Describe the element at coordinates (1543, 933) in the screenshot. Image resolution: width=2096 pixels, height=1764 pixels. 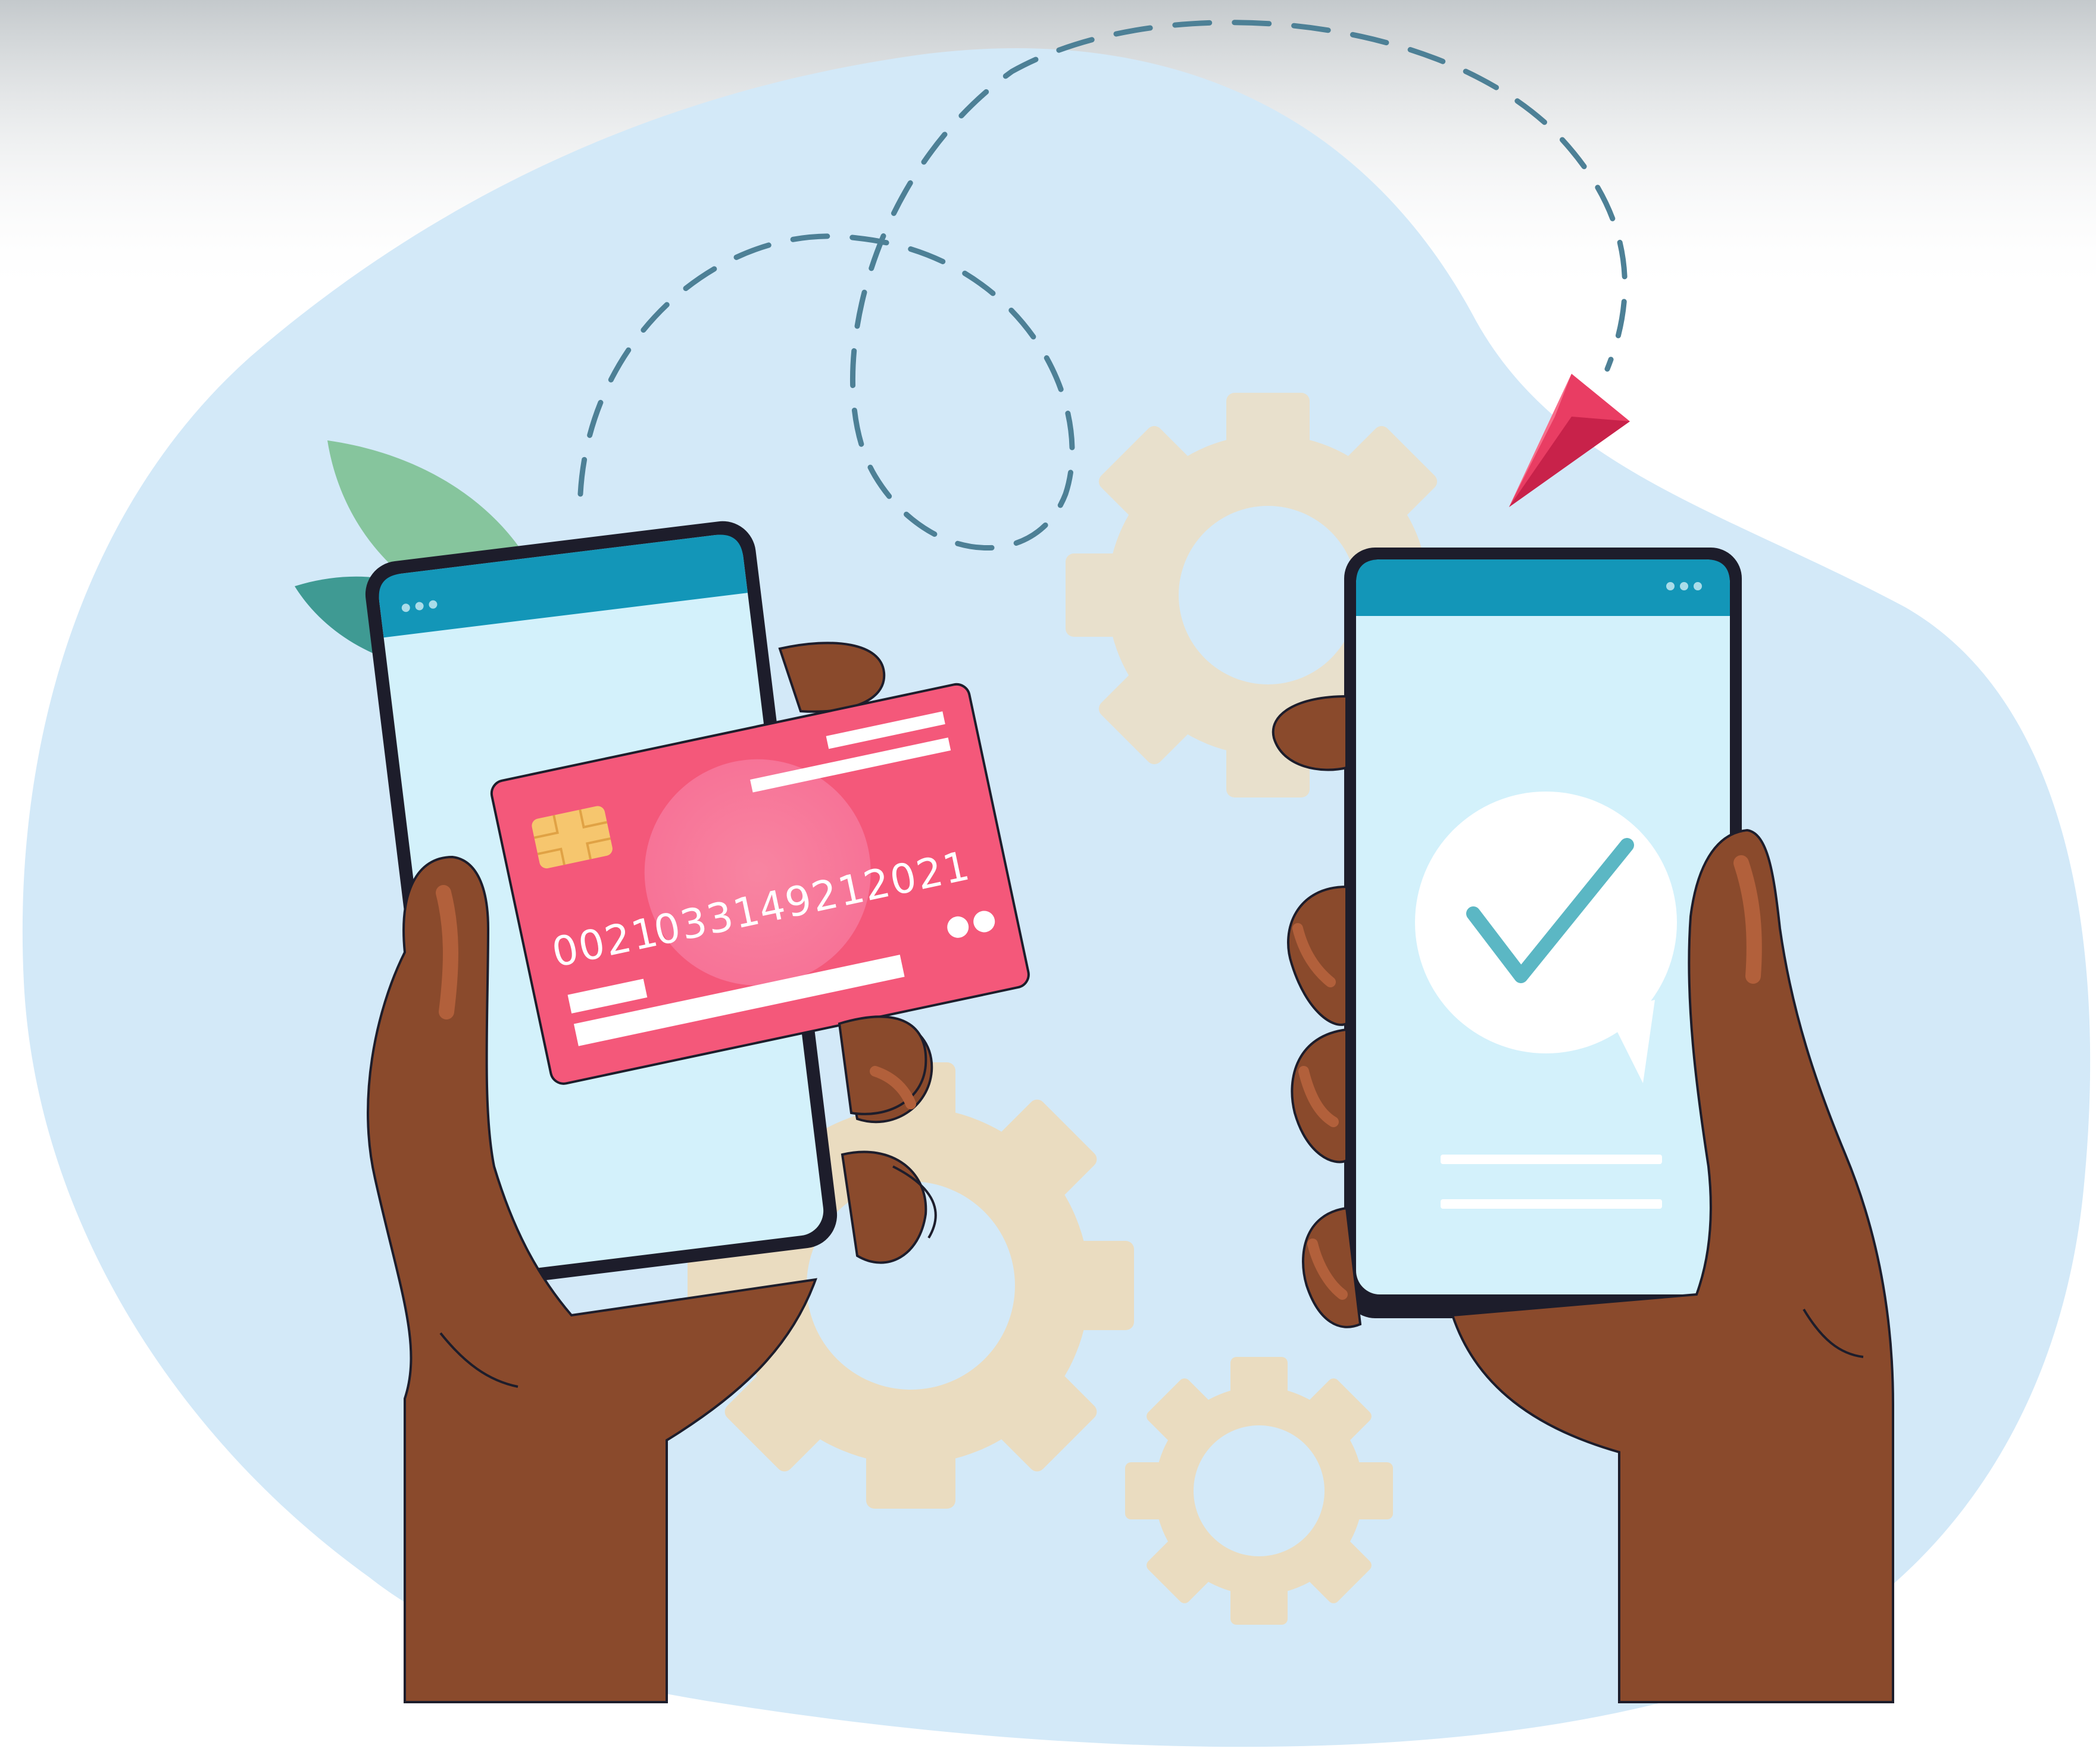
I see `right-phone` at that location.